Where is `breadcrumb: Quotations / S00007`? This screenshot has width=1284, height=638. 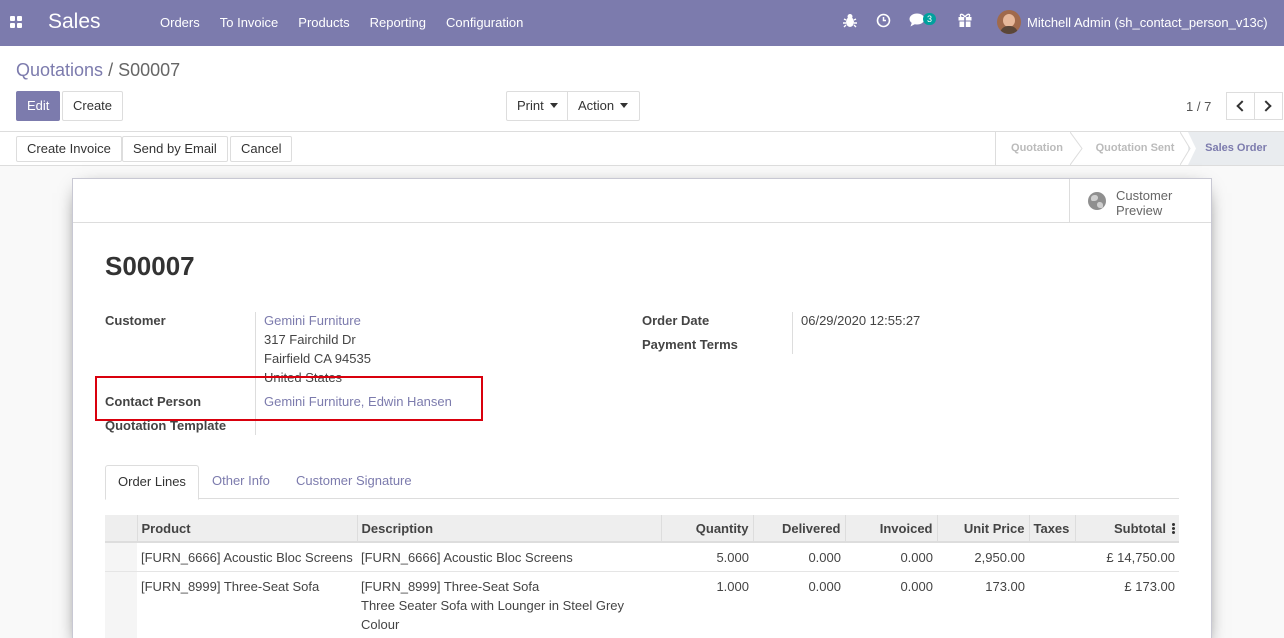
breadcrumb: Quotations / S00007 is located at coordinates (98, 70).